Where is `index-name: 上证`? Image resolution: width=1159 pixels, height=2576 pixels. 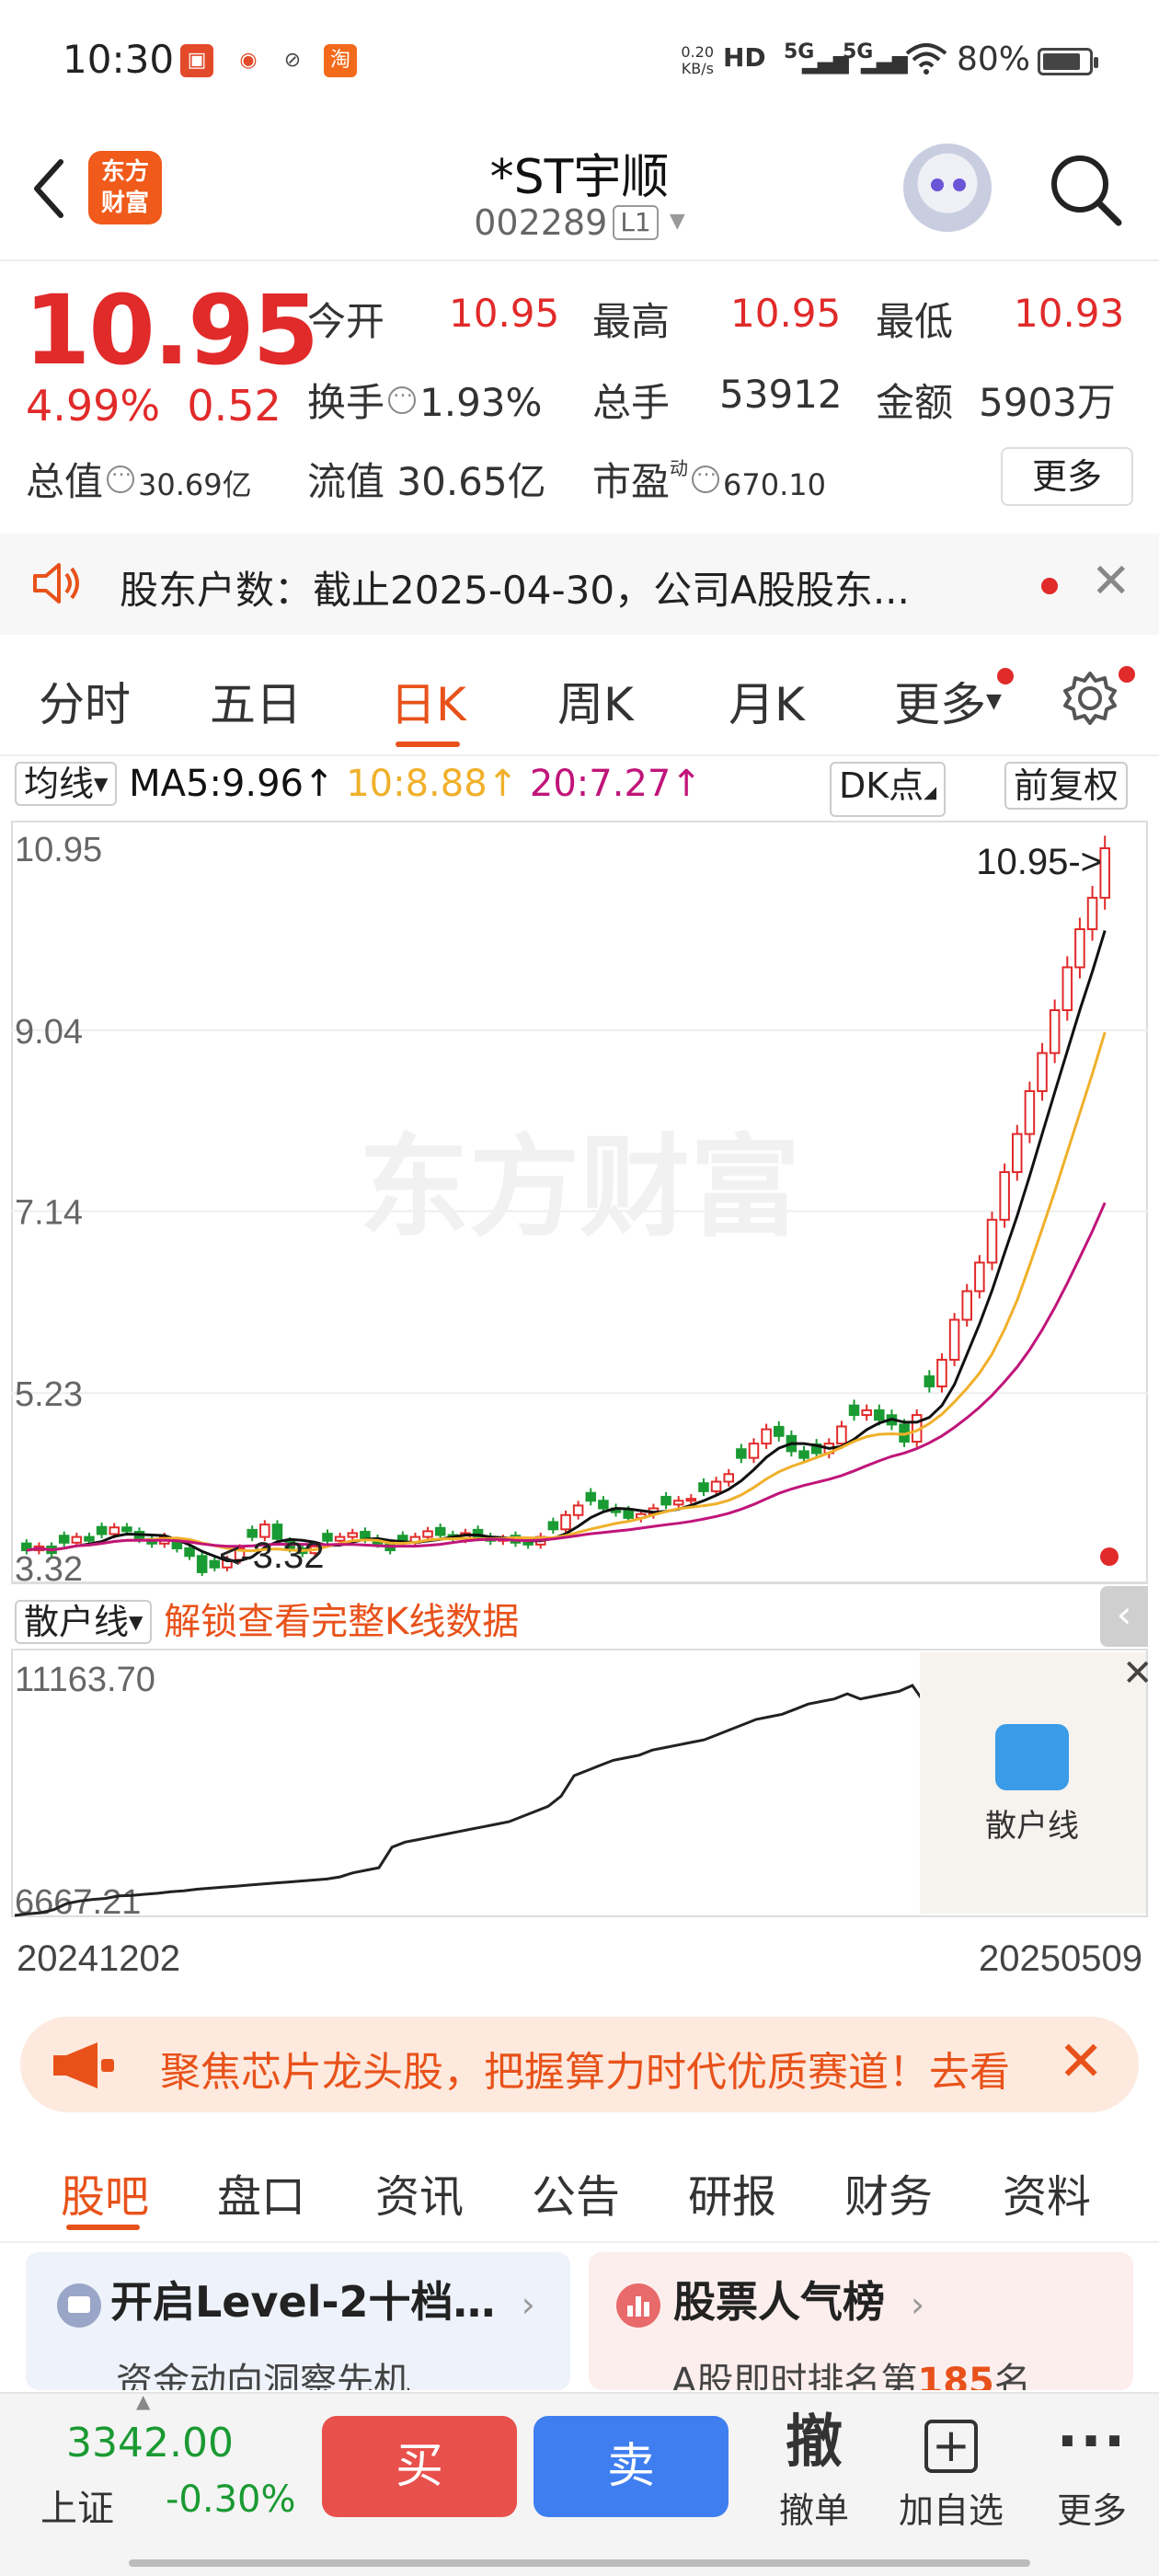 index-name: 上证 is located at coordinates (77, 2509).